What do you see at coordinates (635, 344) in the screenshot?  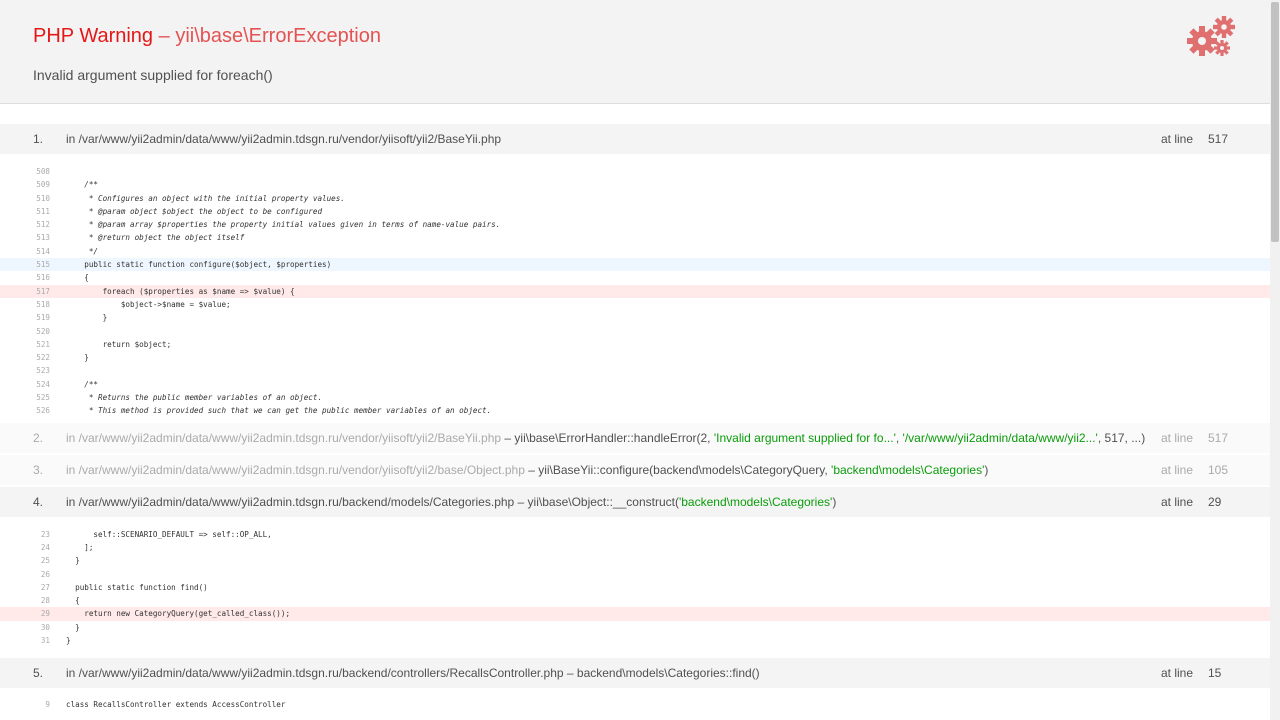 I see `code-line: 521 return $object;` at bounding box center [635, 344].